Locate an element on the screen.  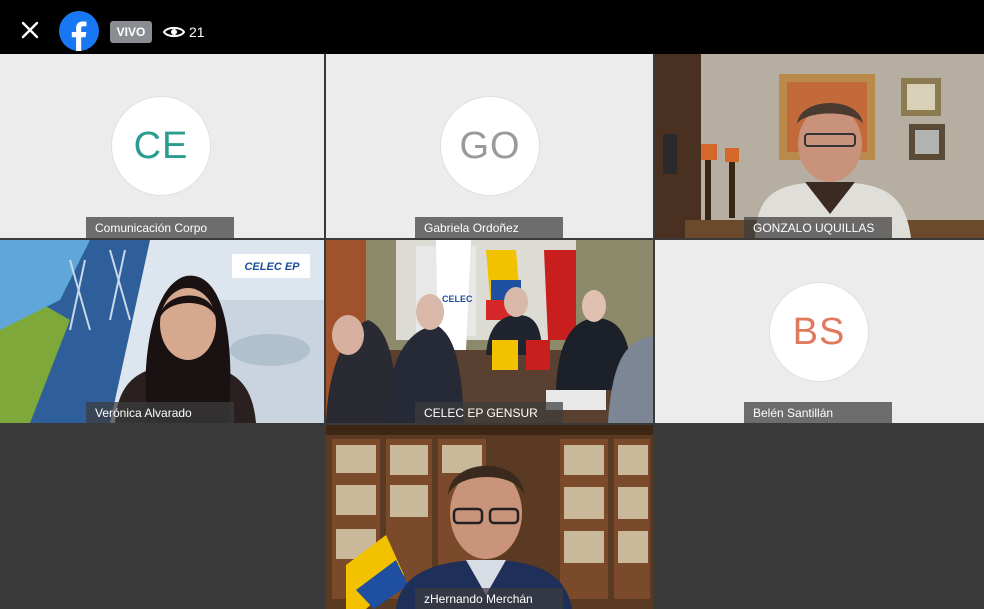
participant-tile-hernando-video: zHernando Merchán is located at coordinates (489, 517).